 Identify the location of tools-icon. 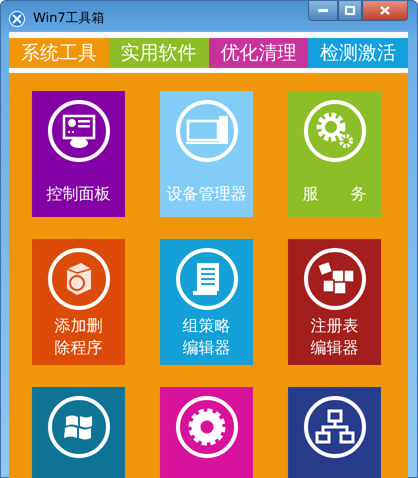
(17, 18).